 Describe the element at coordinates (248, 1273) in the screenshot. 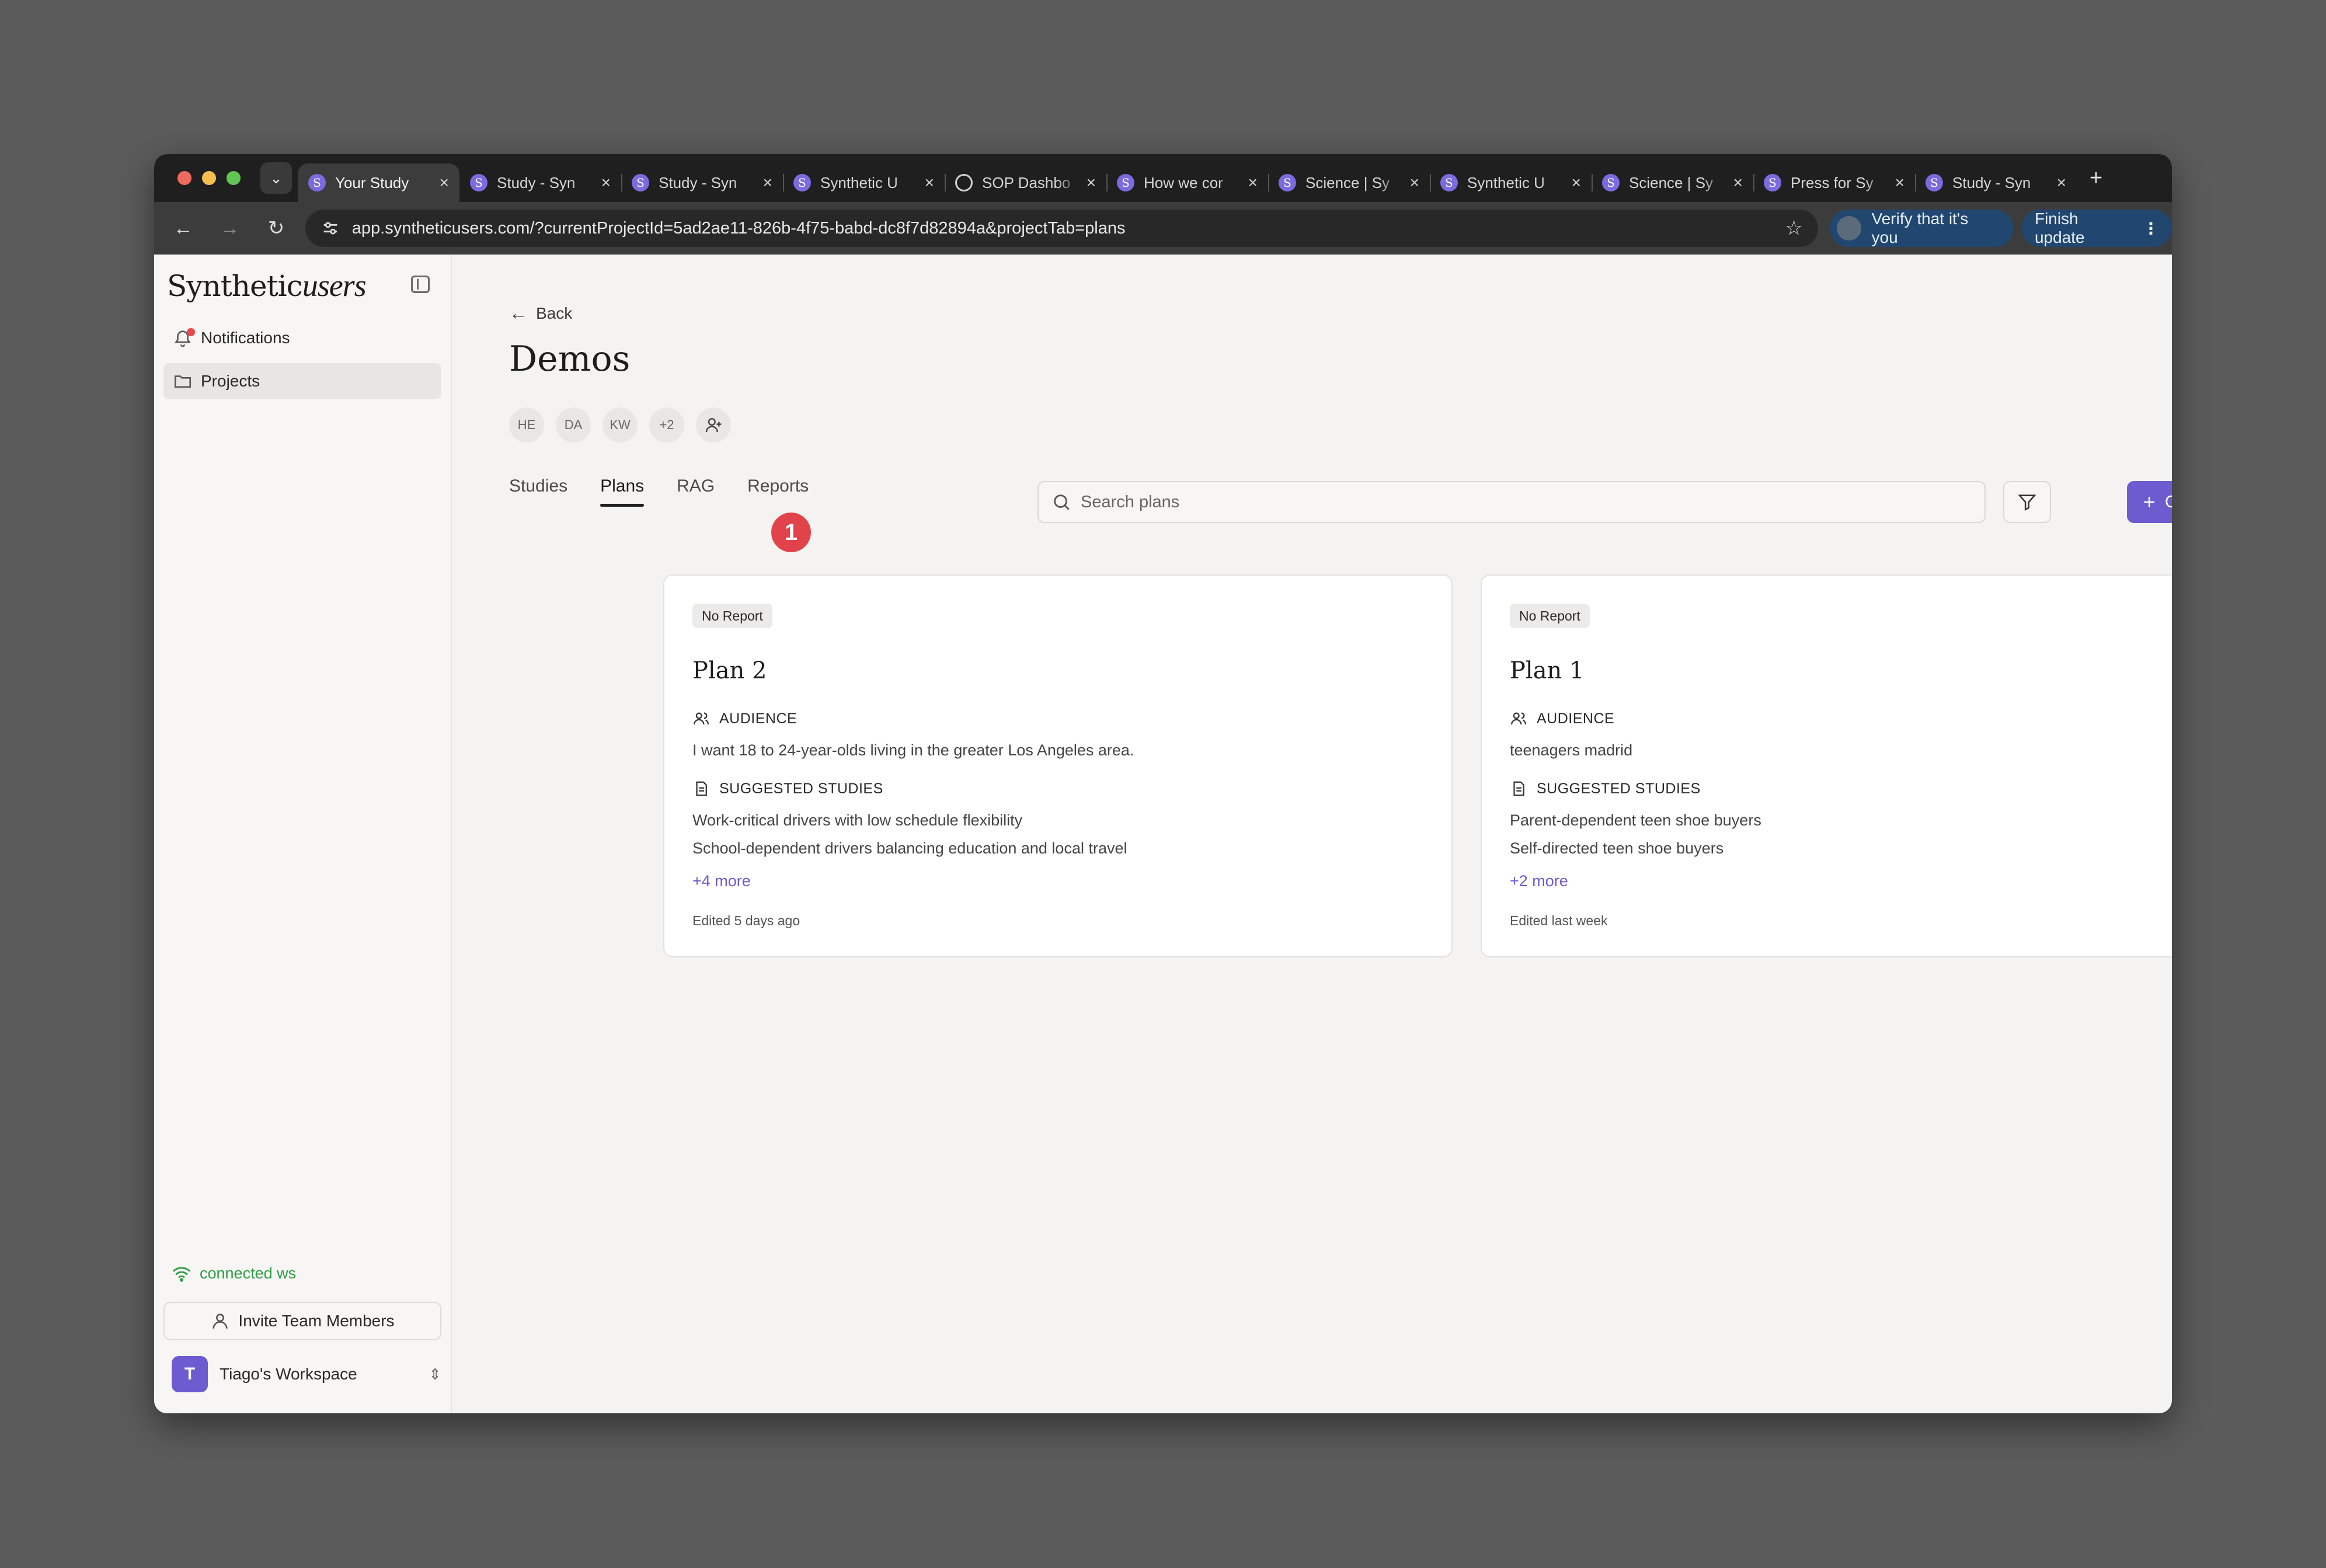

I see `connection-status-text: connected ws` at that location.